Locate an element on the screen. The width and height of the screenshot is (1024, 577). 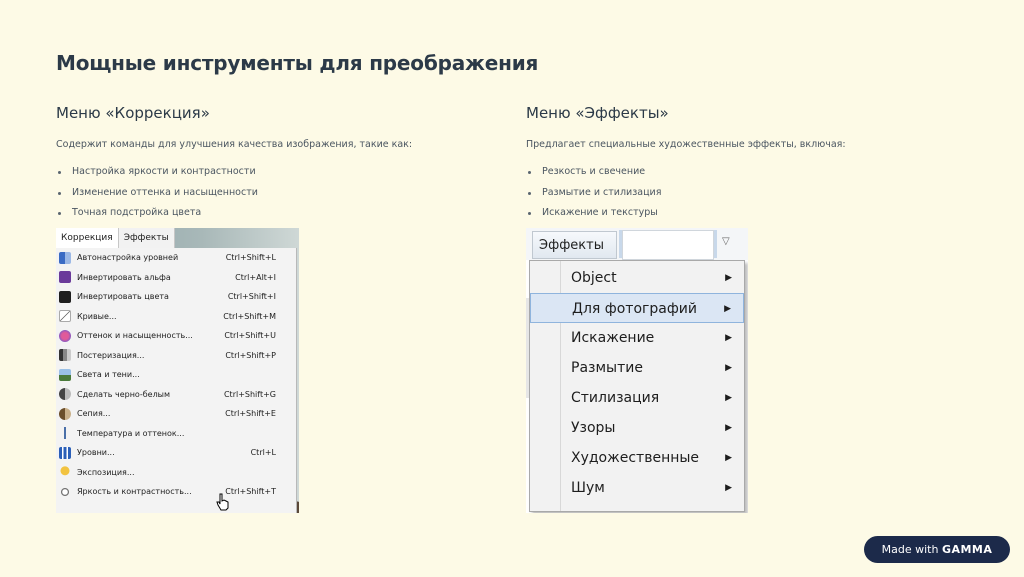
badge-prefix: Made with is located at coordinates (910, 549).